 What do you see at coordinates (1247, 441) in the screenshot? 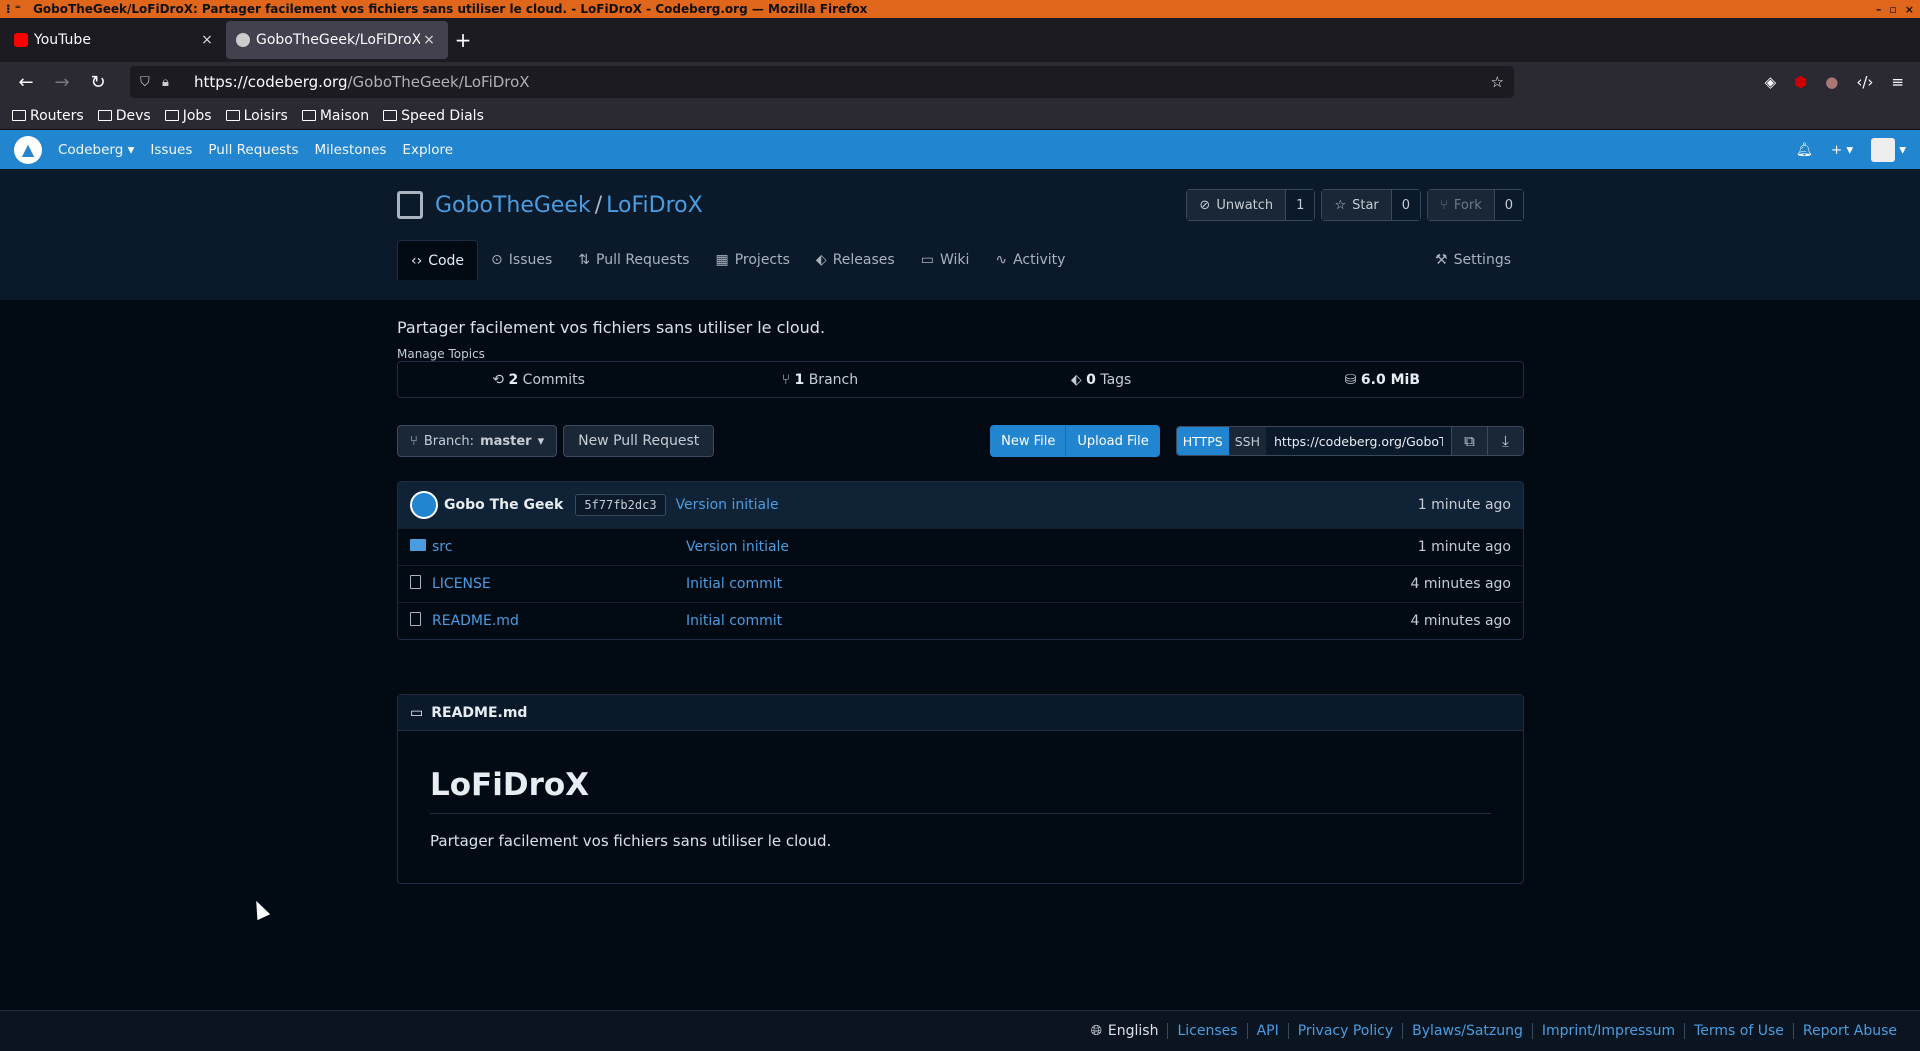
I see `ssh-toggle: SSH` at bounding box center [1247, 441].